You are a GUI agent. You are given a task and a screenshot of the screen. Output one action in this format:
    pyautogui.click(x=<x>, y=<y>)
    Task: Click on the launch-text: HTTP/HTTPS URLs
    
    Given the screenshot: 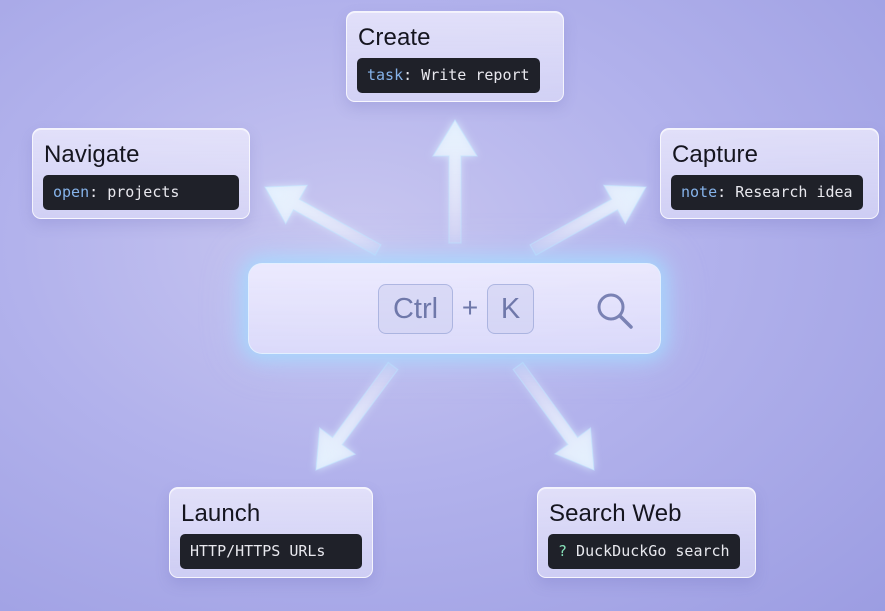 What is the action you would take?
    pyautogui.click(x=258, y=551)
    